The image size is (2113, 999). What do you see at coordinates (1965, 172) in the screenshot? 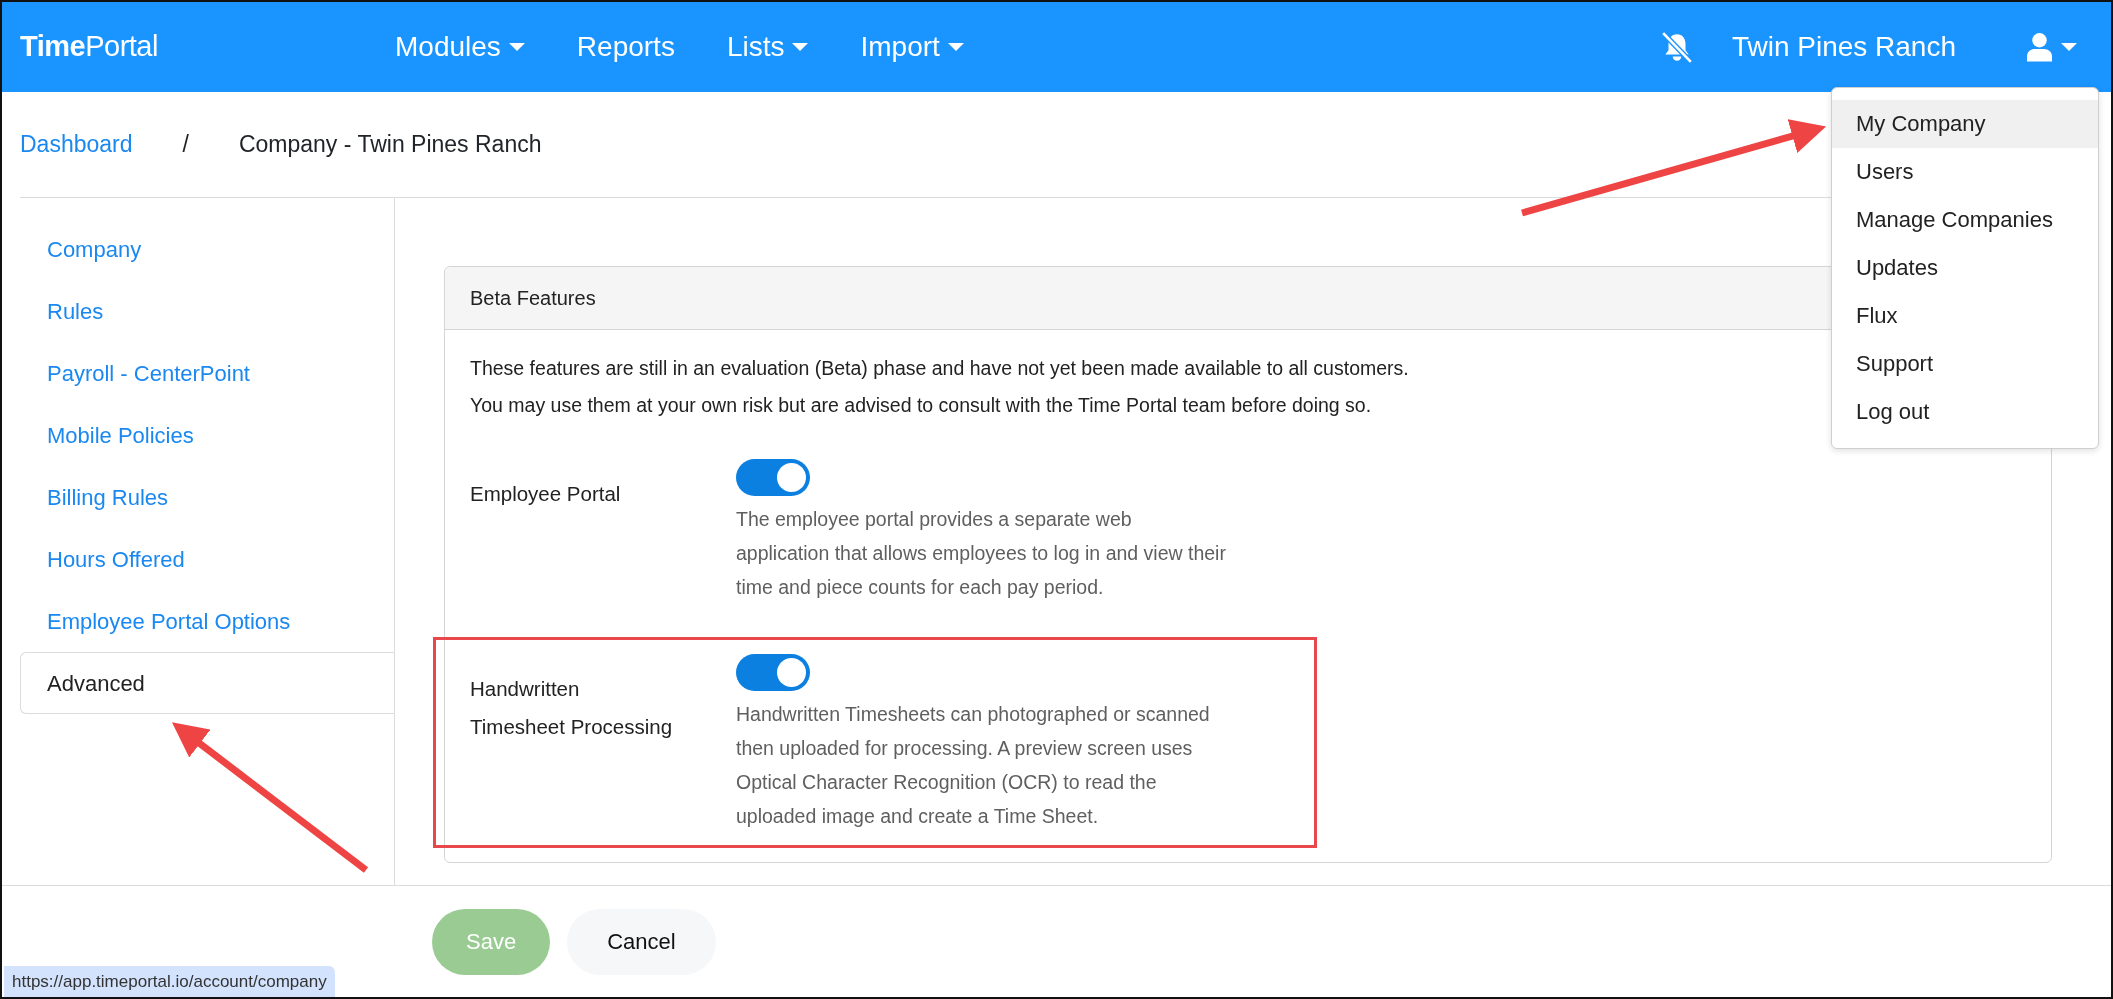
I see `dropdown-item: Users` at bounding box center [1965, 172].